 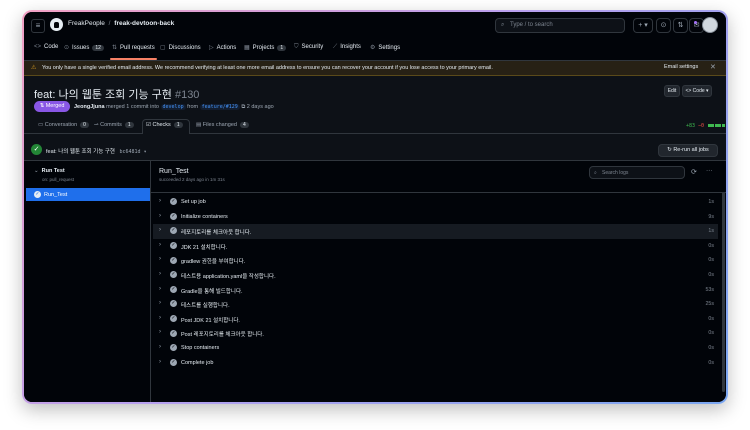 I want to click on job-item-run-test: ✓ Run_Test, so click(x=88, y=194).